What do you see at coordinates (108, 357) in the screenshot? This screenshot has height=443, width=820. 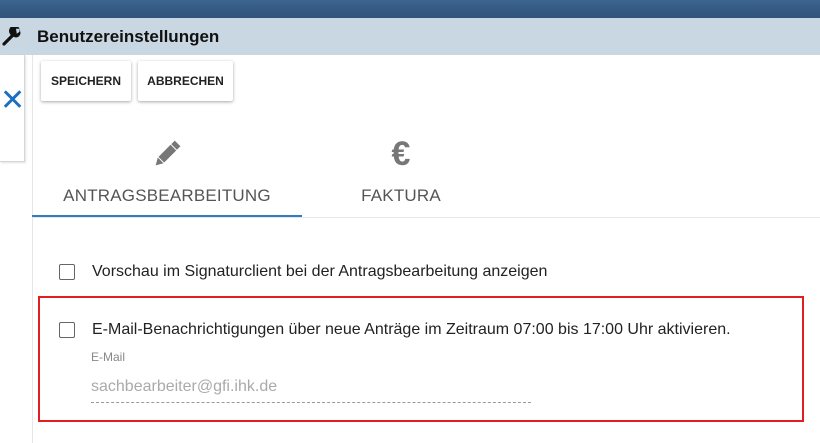 I see `email-field-label: E-Mail` at bounding box center [108, 357].